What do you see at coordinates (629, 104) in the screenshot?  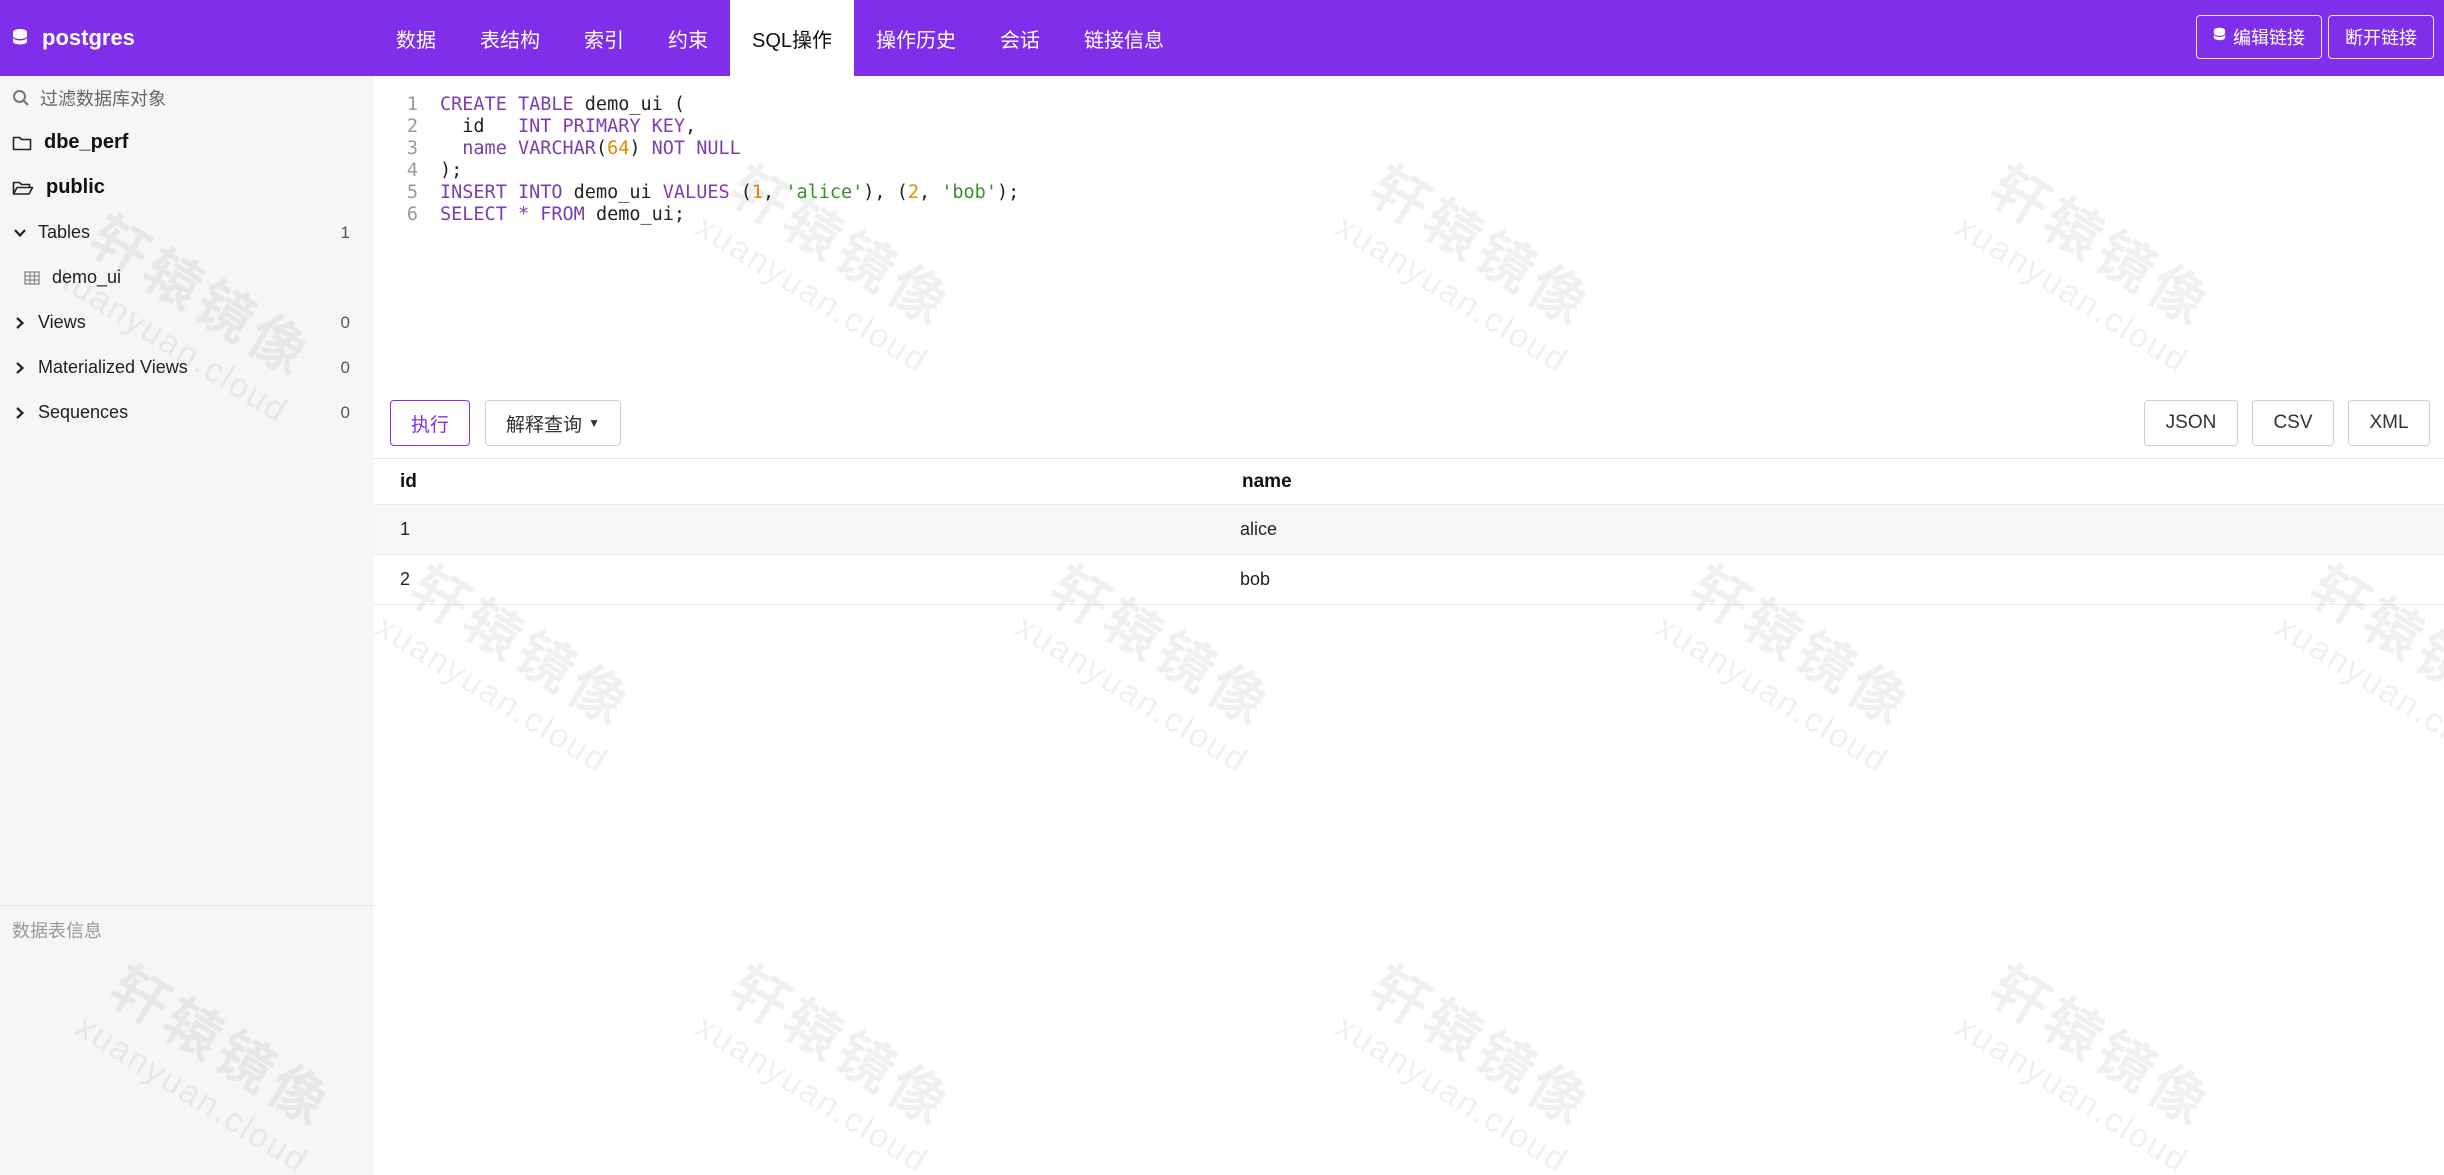 I see `code-token: demo_ui (` at bounding box center [629, 104].